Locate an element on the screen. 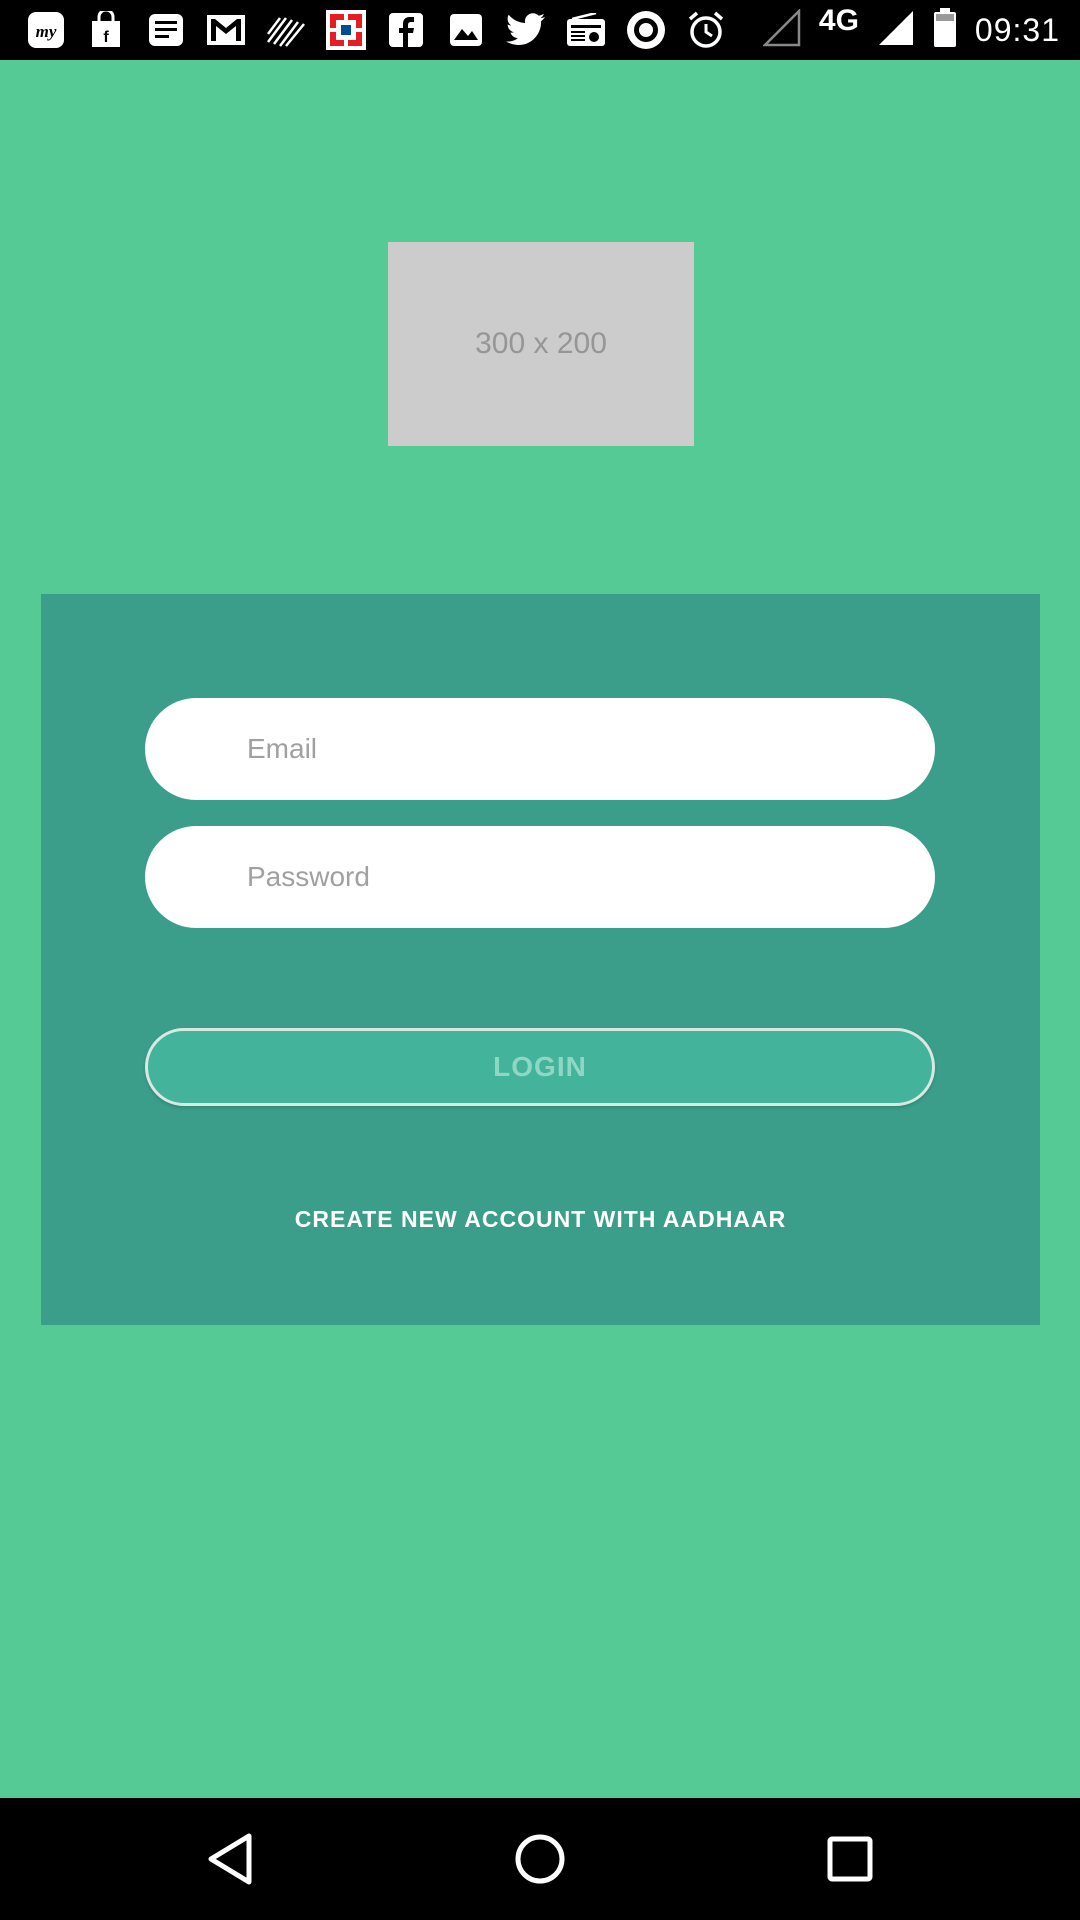 This screenshot has width=1080, height=1920. login-button: LOGIN is located at coordinates (540, 1067).